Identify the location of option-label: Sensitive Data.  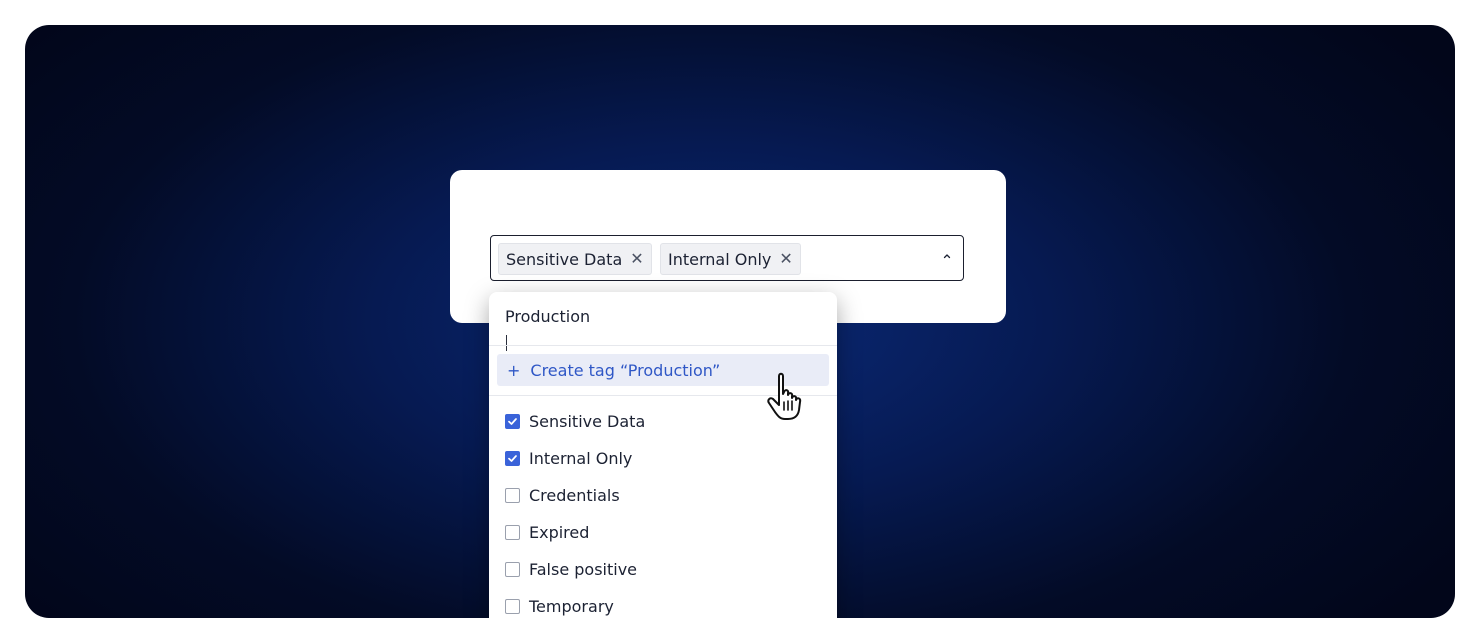
(587, 421).